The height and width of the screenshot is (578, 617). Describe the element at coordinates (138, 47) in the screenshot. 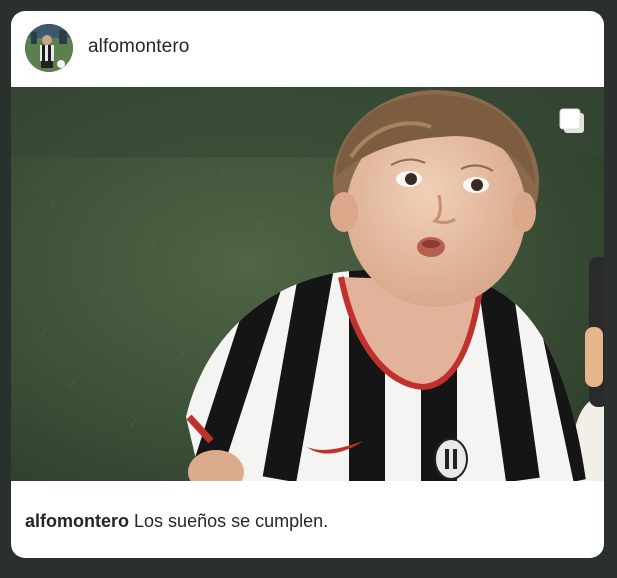

I see `post-username: alfomontero` at that location.